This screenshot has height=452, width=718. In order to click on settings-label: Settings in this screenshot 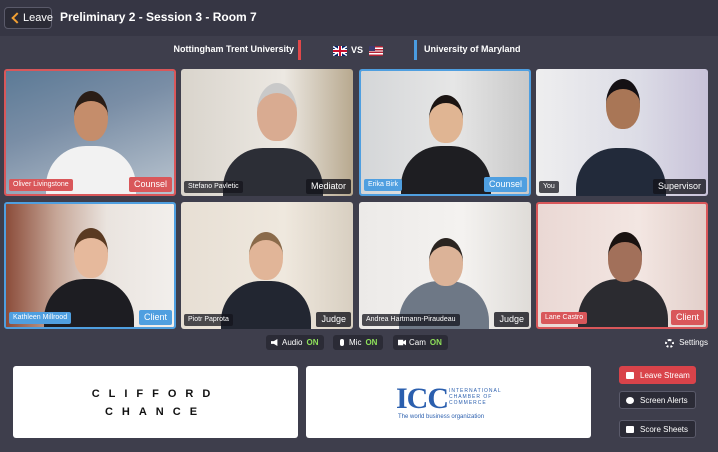, I will do `click(693, 342)`.